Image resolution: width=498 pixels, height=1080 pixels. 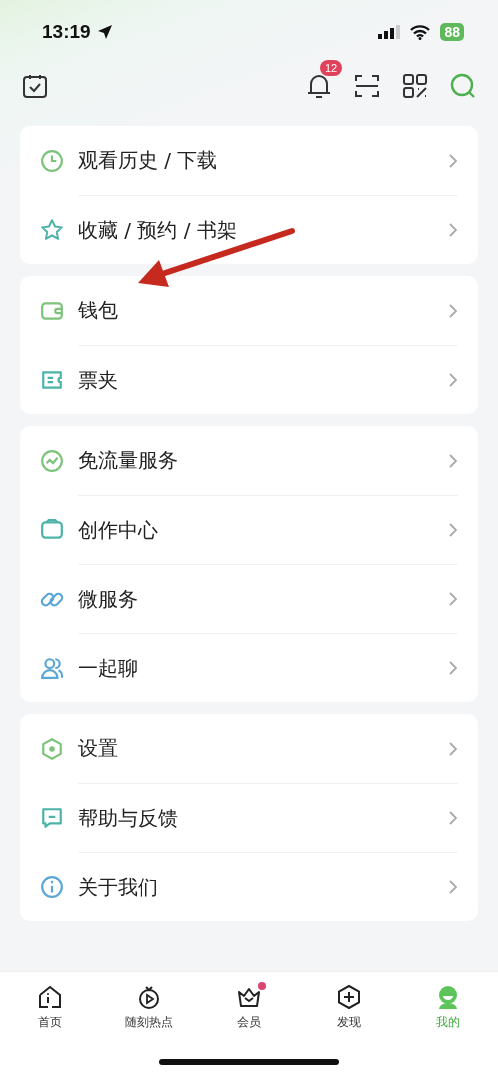 I want to click on tab-label: 我的, so click(x=448, y=1022).